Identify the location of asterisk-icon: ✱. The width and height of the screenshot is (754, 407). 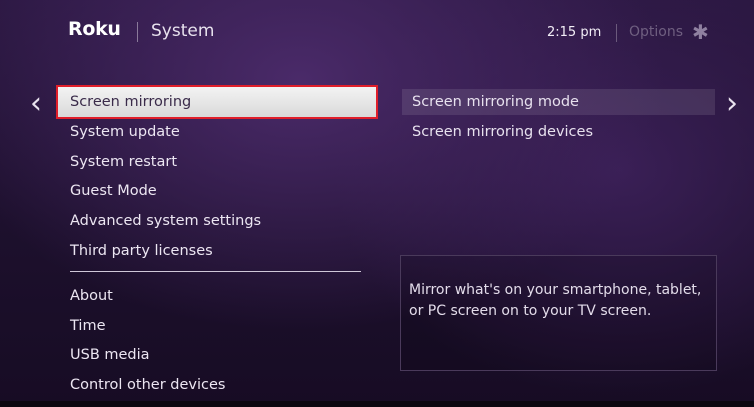
(700, 32).